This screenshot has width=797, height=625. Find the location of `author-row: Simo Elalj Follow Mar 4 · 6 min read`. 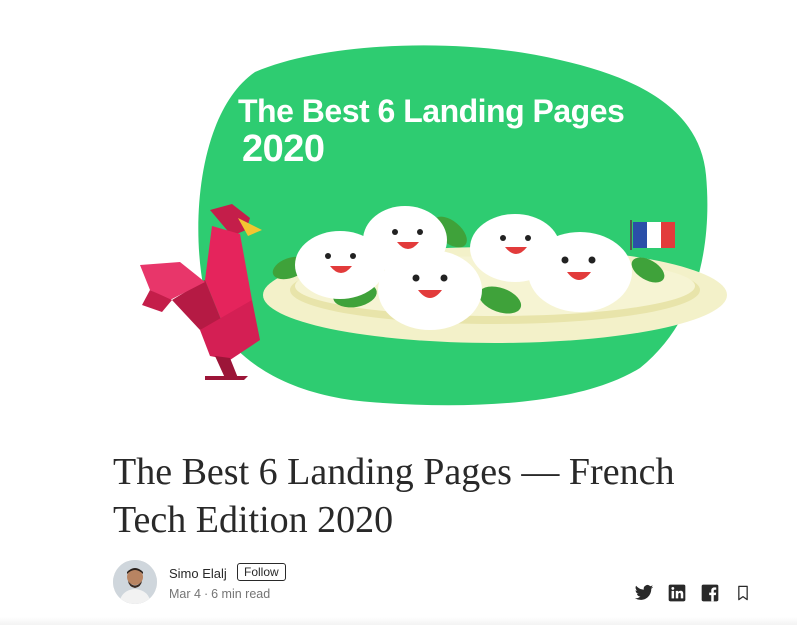

author-row: Simo Elalj Follow Mar 4 · 6 min read is located at coordinates (433, 584).